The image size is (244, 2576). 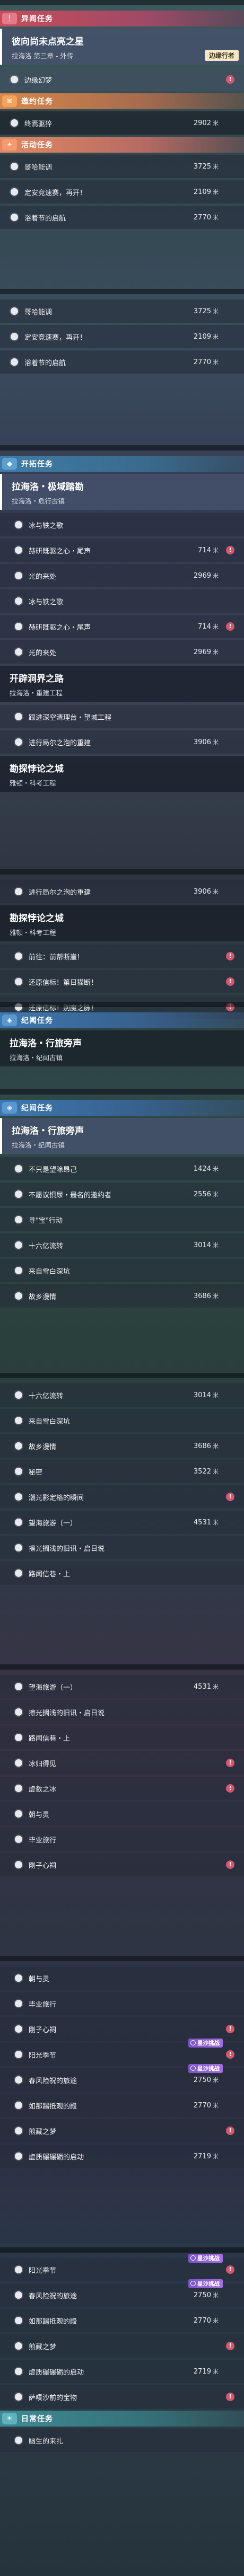 I want to click on mission-label: 如那踢抵观的殿, so click(x=53, y=2321).